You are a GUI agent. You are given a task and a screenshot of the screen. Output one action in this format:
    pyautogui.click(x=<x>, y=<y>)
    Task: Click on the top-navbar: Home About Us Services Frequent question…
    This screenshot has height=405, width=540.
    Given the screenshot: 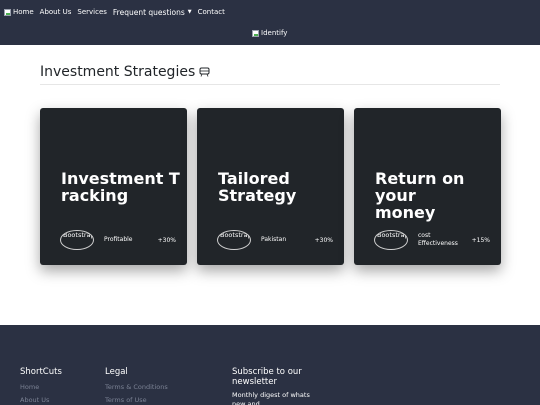 What is the action you would take?
    pyautogui.click(x=270, y=22)
    